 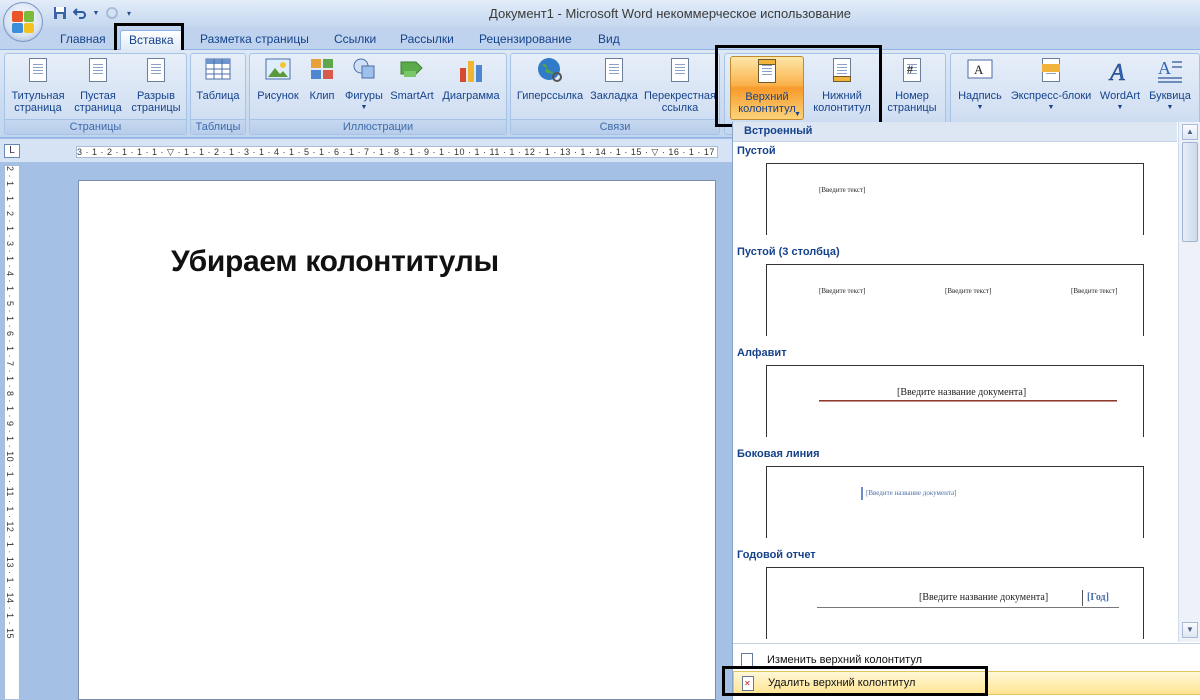 What do you see at coordinates (1082, 598) in the screenshot?
I see `annual-divider` at bounding box center [1082, 598].